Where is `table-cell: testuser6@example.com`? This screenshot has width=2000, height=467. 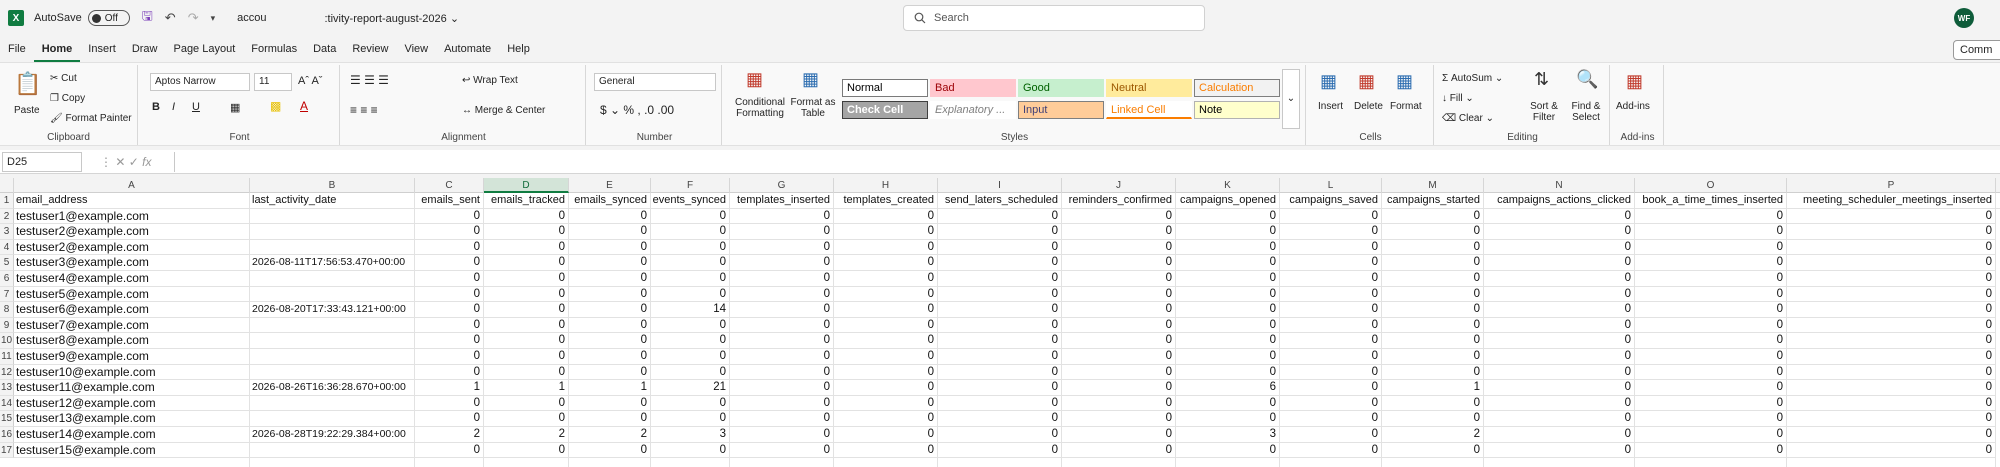
table-cell: testuser6@example.com is located at coordinates (132, 310).